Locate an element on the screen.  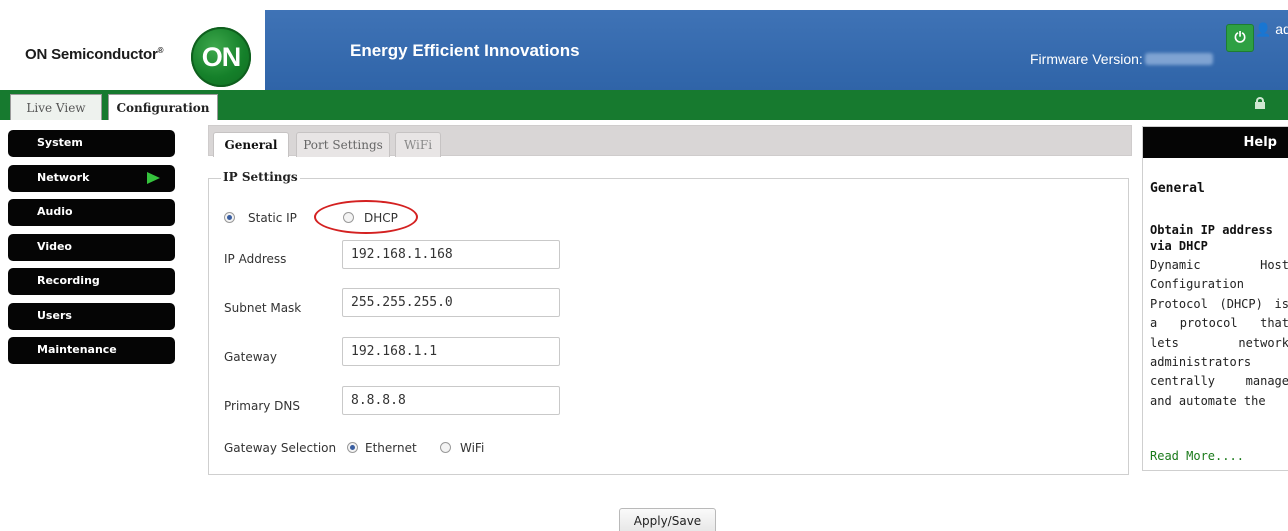
static-ip-radio is located at coordinates (229, 217).